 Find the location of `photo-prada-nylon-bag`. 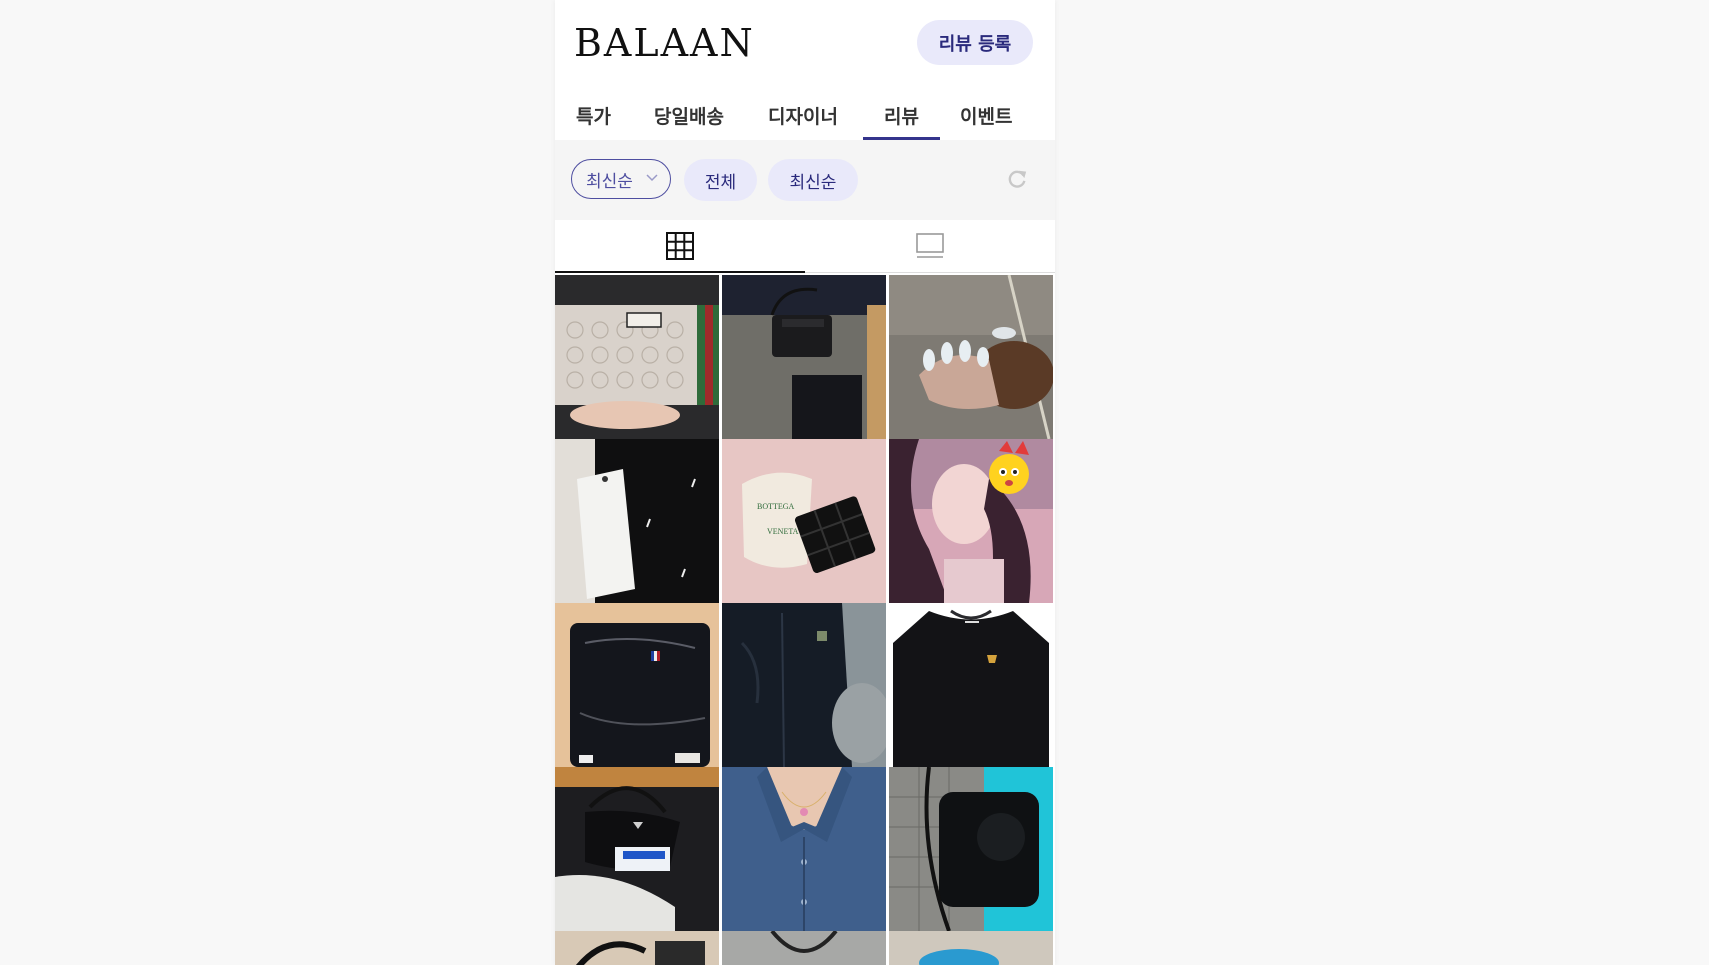

photo-prada-nylon-bag is located at coordinates (637, 849).